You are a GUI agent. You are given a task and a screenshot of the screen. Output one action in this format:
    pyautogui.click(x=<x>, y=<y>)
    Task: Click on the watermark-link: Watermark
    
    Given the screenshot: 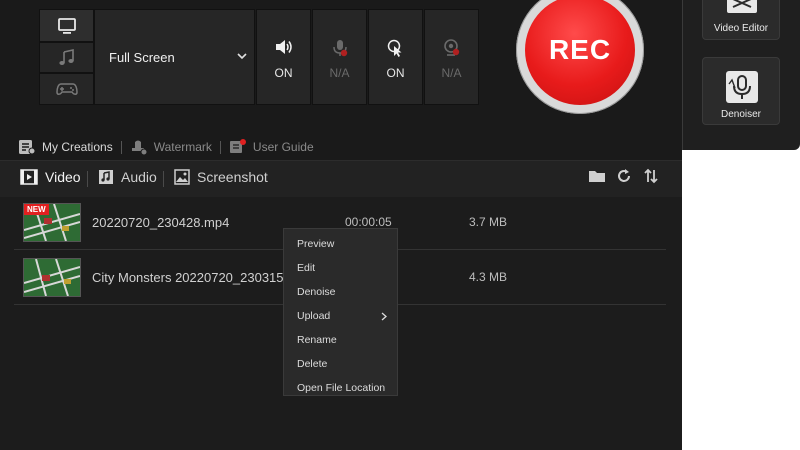 What is the action you would take?
    pyautogui.click(x=171, y=147)
    